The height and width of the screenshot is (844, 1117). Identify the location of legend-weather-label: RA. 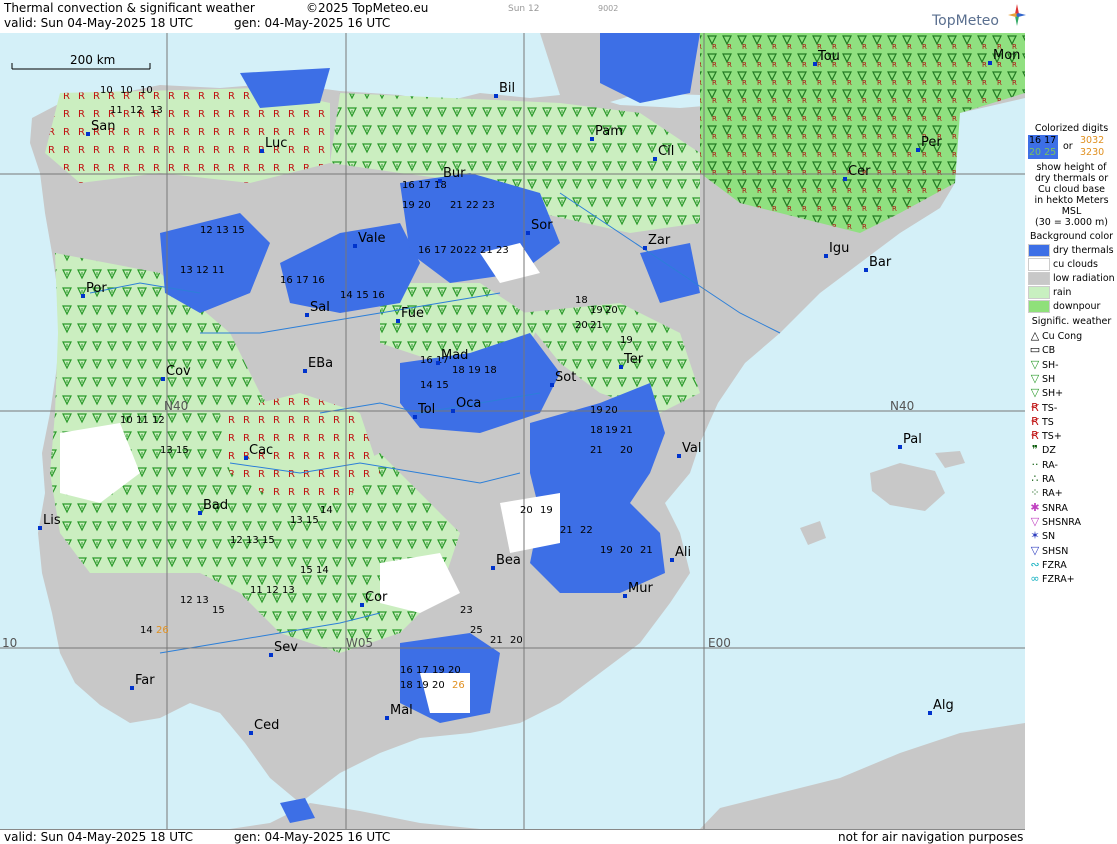
(1048, 479).